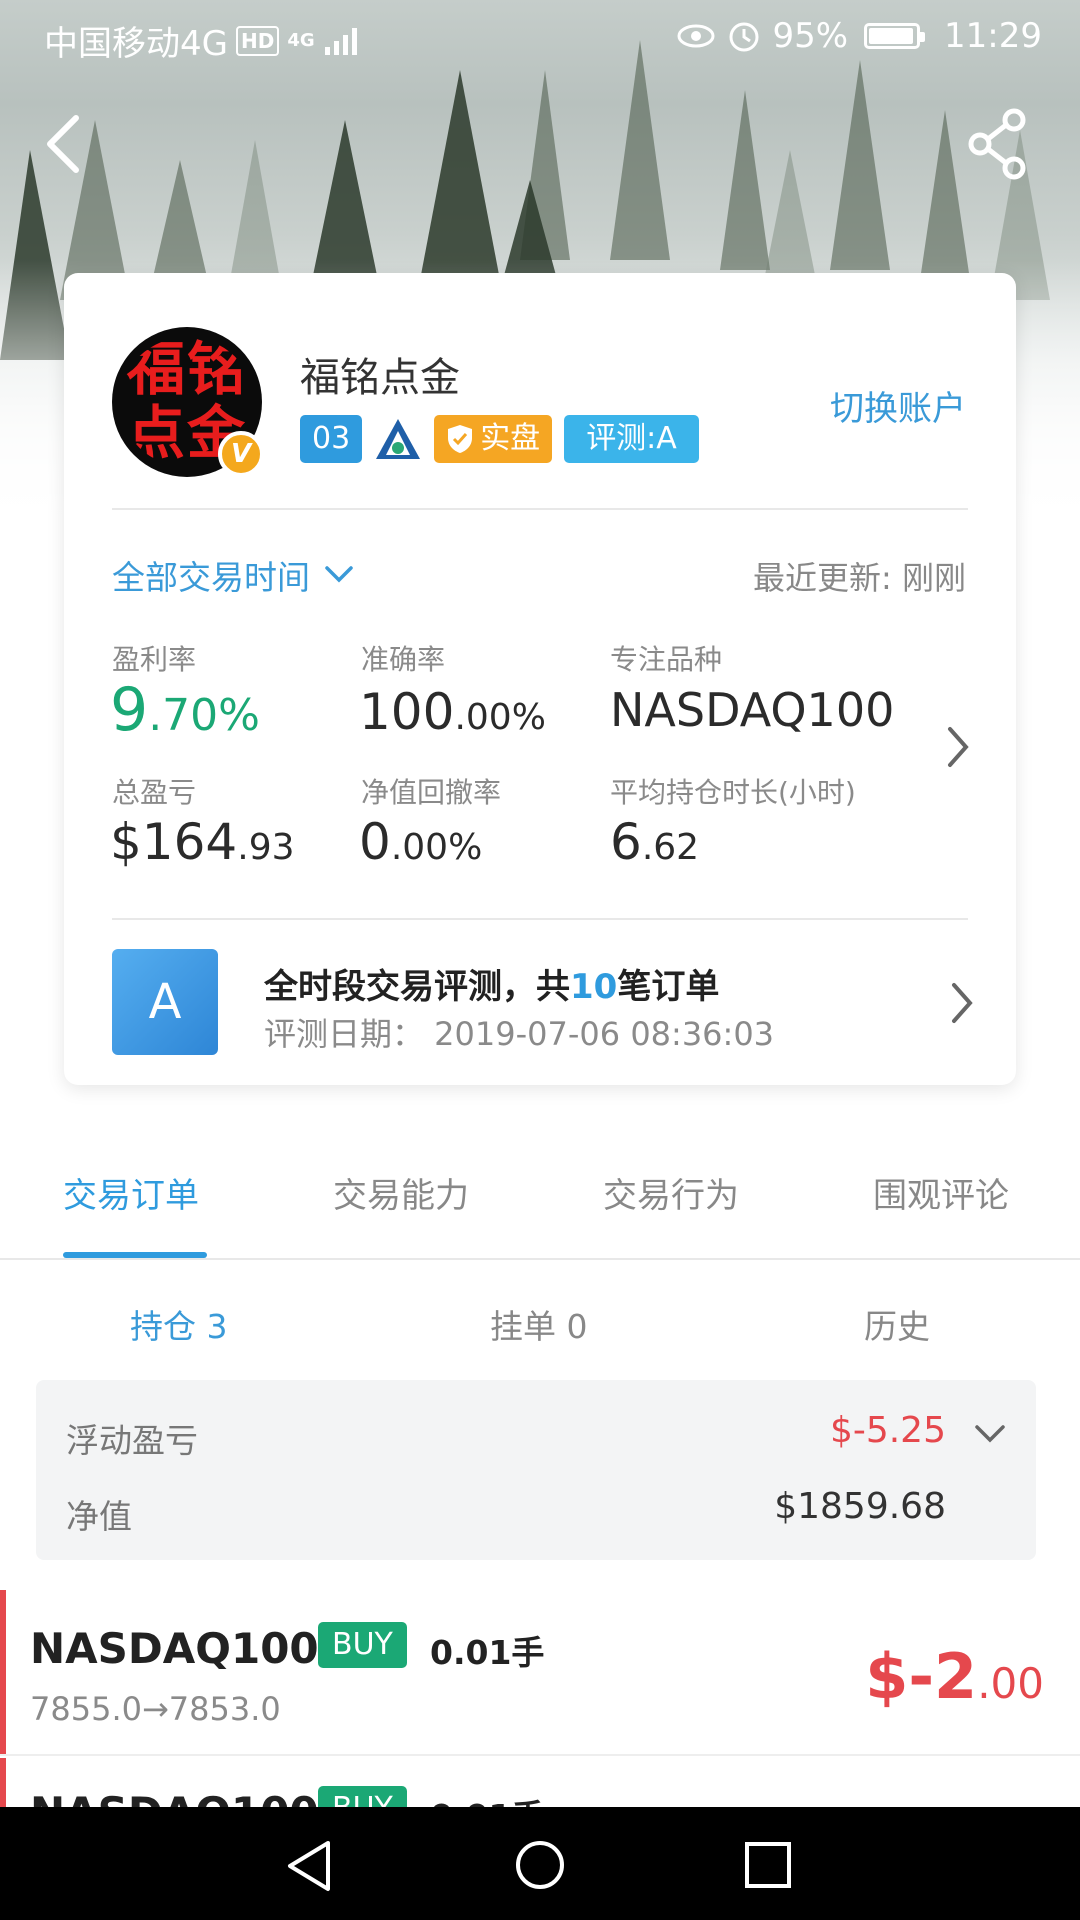 The image size is (1080, 1920). What do you see at coordinates (540, 1673) in the screenshot?
I see `order-row: NASDAQ100 BUY 0.01手 7855.0→7853.0 $-2.00` at bounding box center [540, 1673].